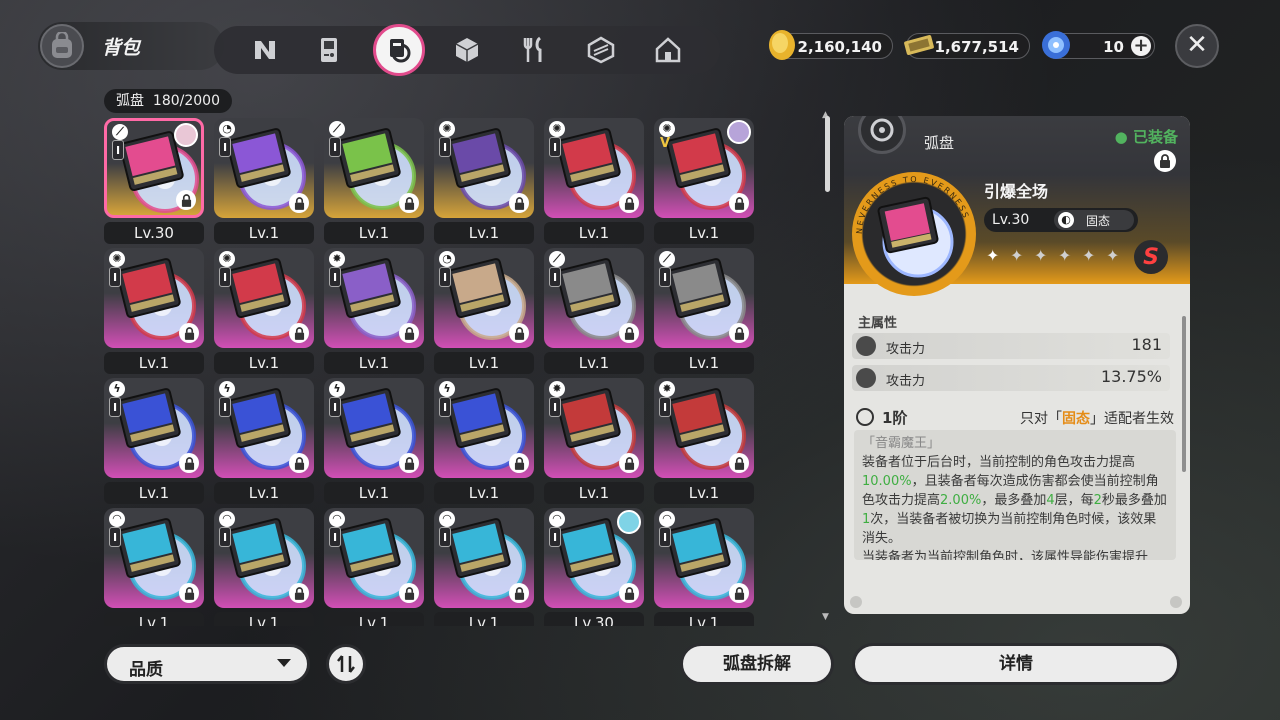 This screenshot has width=1280, height=720. I want to click on main-stats-label: 主属性, so click(878, 323).